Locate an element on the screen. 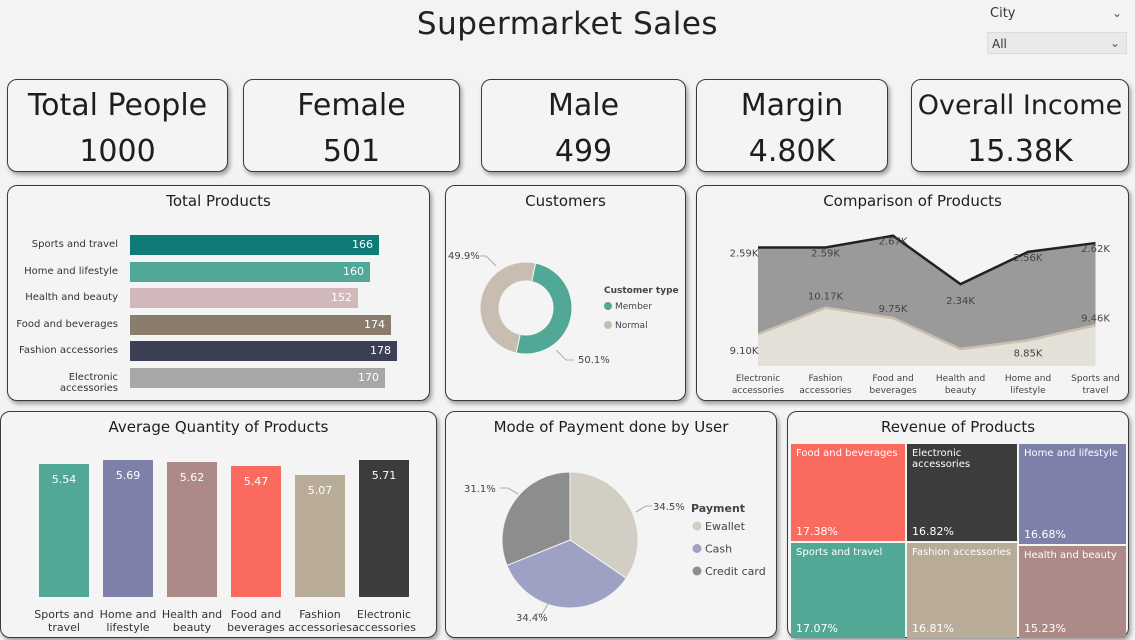 The height and width of the screenshot is (640, 1135). kpi-label: Total People is located at coordinates (117, 105).